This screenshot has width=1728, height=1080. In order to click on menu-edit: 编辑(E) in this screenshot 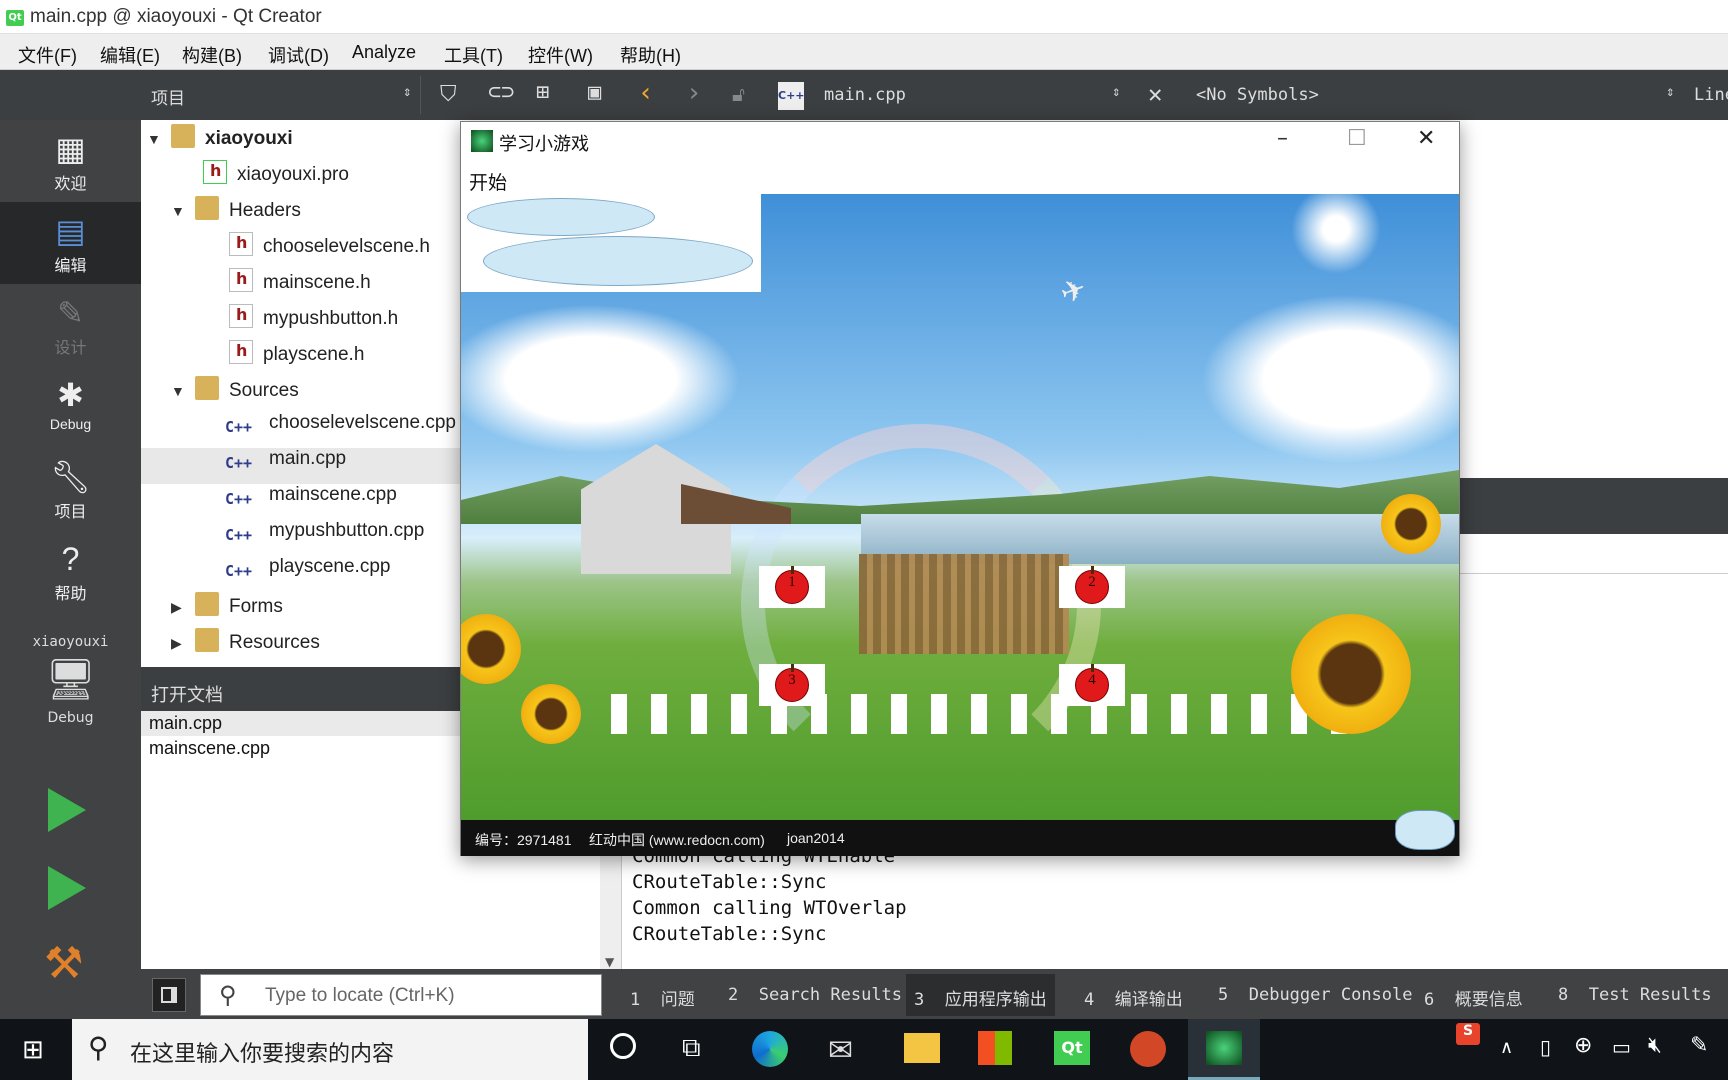, I will do `click(130, 55)`.